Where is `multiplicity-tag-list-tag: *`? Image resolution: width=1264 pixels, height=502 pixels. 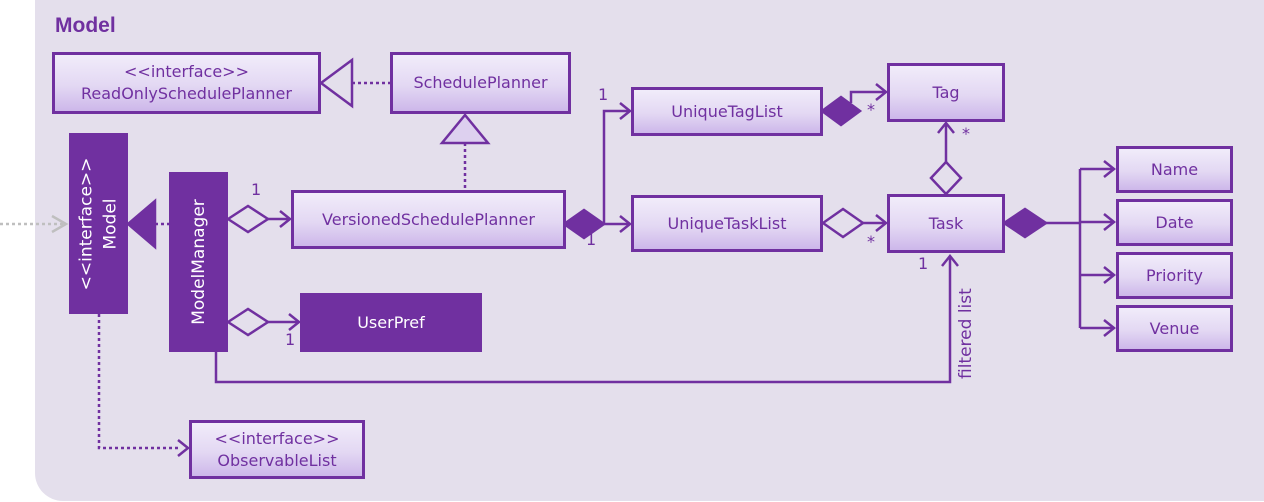 multiplicity-tag-list-tag: * is located at coordinates (871, 109).